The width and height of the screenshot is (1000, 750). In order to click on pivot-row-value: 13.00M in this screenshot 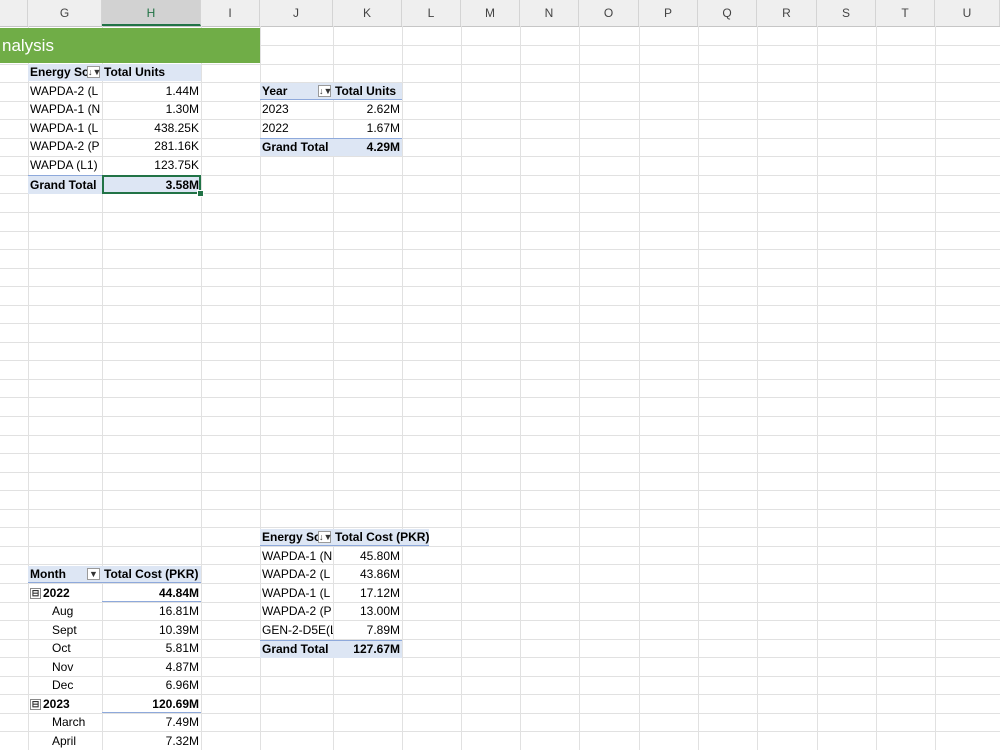, I will do `click(367, 611)`.